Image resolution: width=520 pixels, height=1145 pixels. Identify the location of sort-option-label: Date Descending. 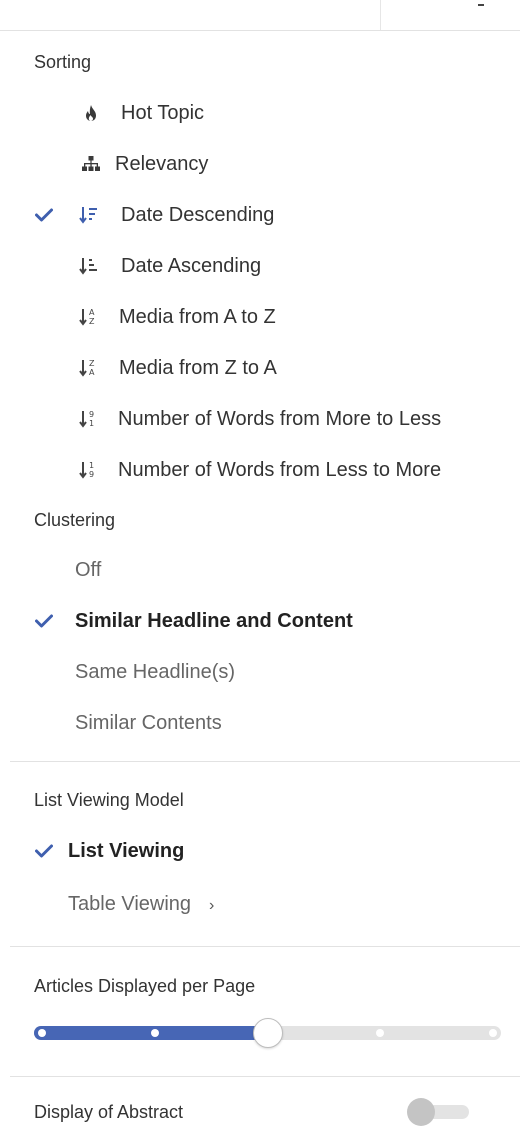
(198, 214).